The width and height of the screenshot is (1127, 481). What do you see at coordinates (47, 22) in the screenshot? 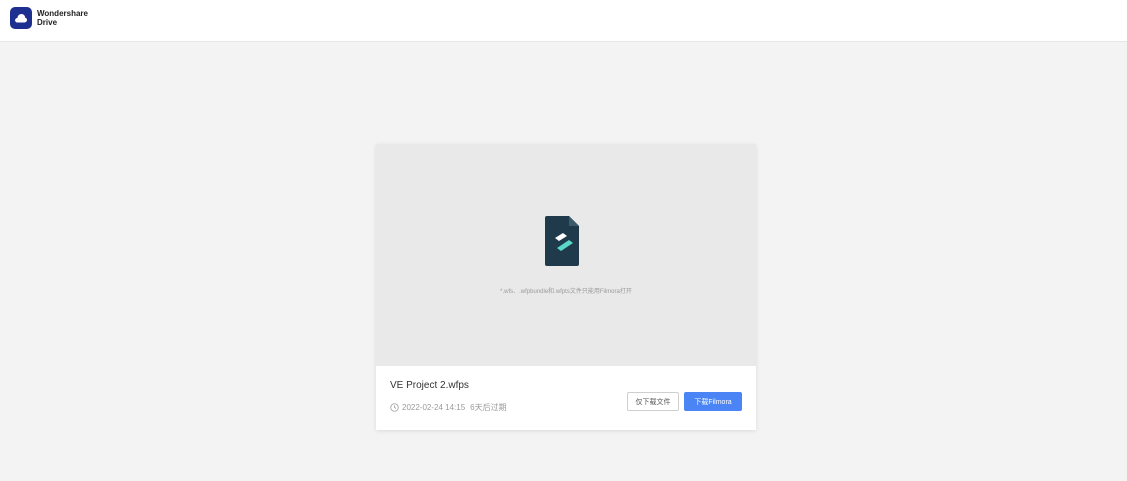
I see `brand-line-2: Drive` at bounding box center [47, 22].